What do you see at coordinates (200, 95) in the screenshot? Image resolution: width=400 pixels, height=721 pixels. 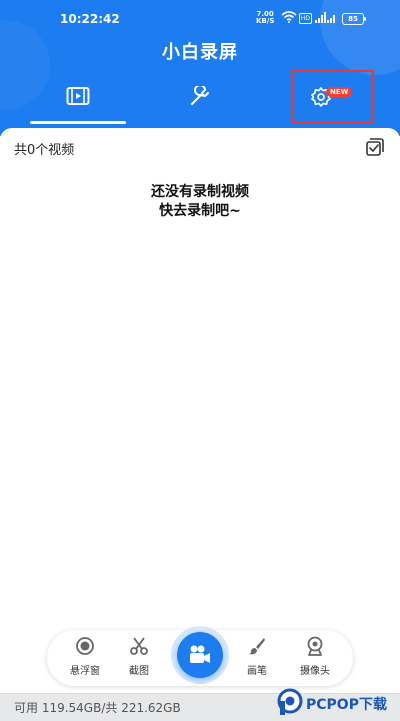 I see `wrench-icon` at bounding box center [200, 95].